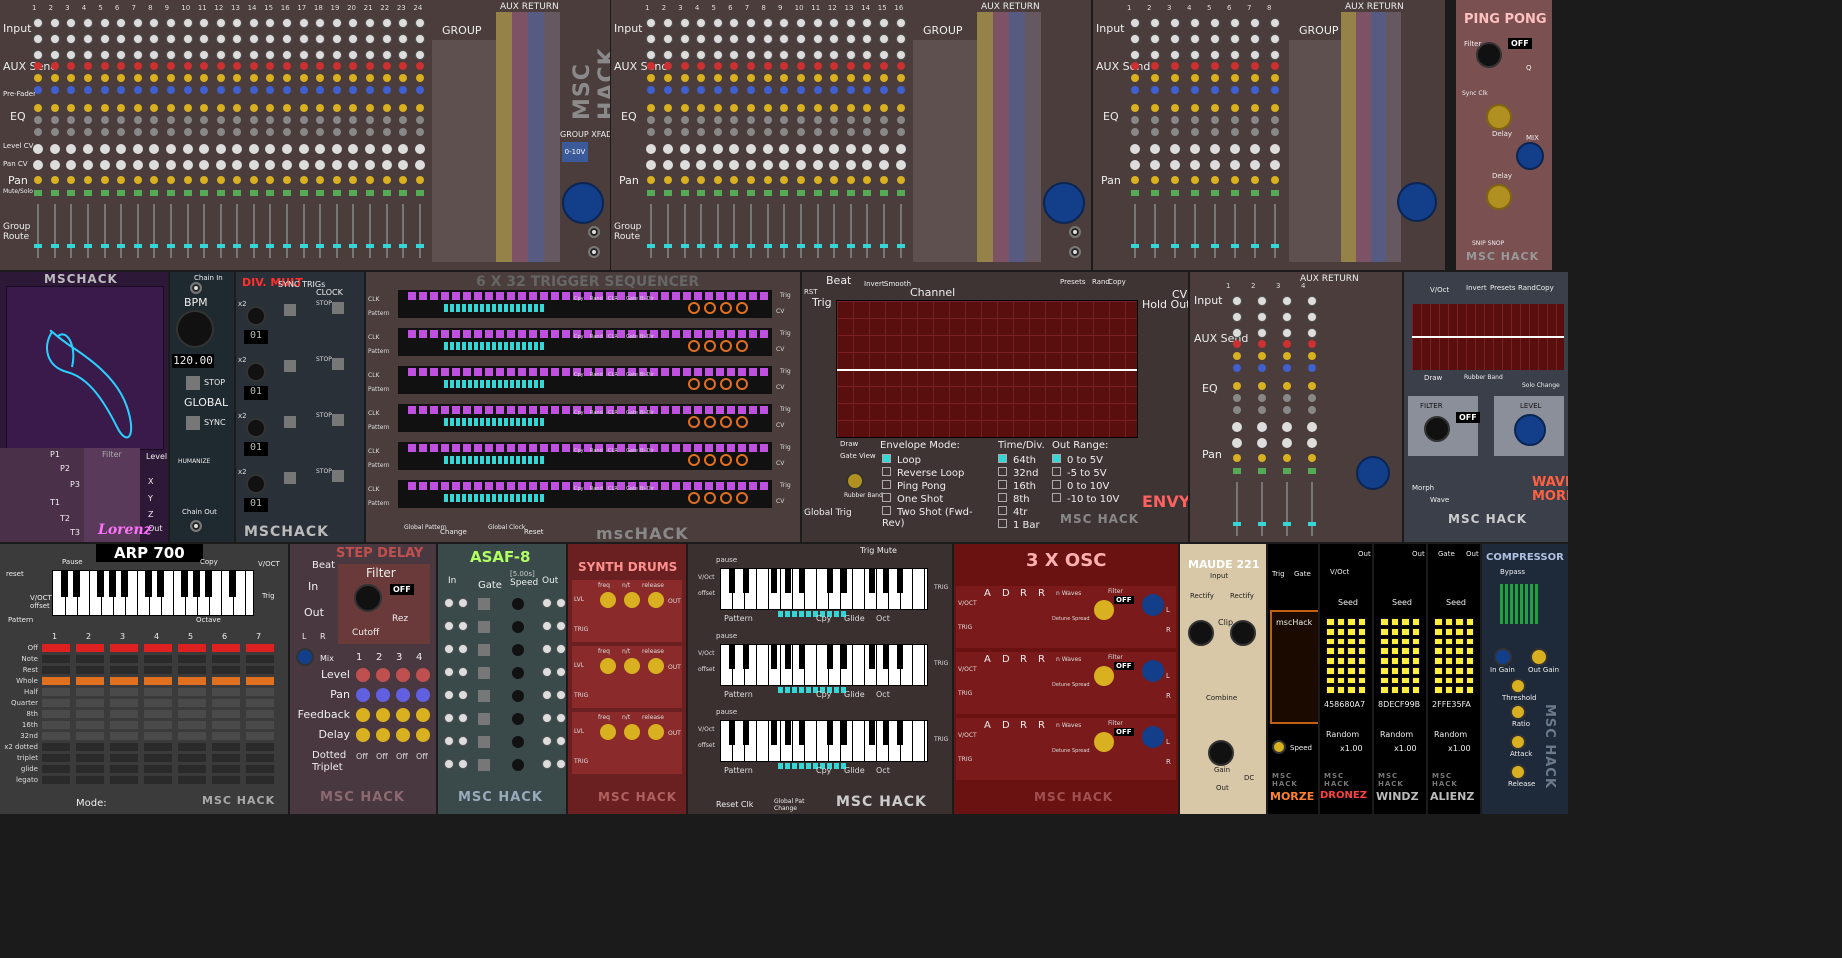 This screenshot has width=1842, height=958. I want to click on chain-out-jack, so click(196, 526).